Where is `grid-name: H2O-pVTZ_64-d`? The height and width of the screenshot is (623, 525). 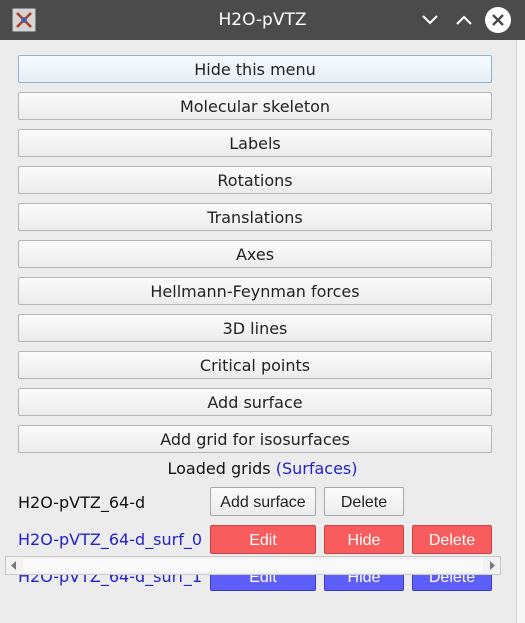 grid-name: H2O-pVTZ_64-d is located at coordinates (82, 502).